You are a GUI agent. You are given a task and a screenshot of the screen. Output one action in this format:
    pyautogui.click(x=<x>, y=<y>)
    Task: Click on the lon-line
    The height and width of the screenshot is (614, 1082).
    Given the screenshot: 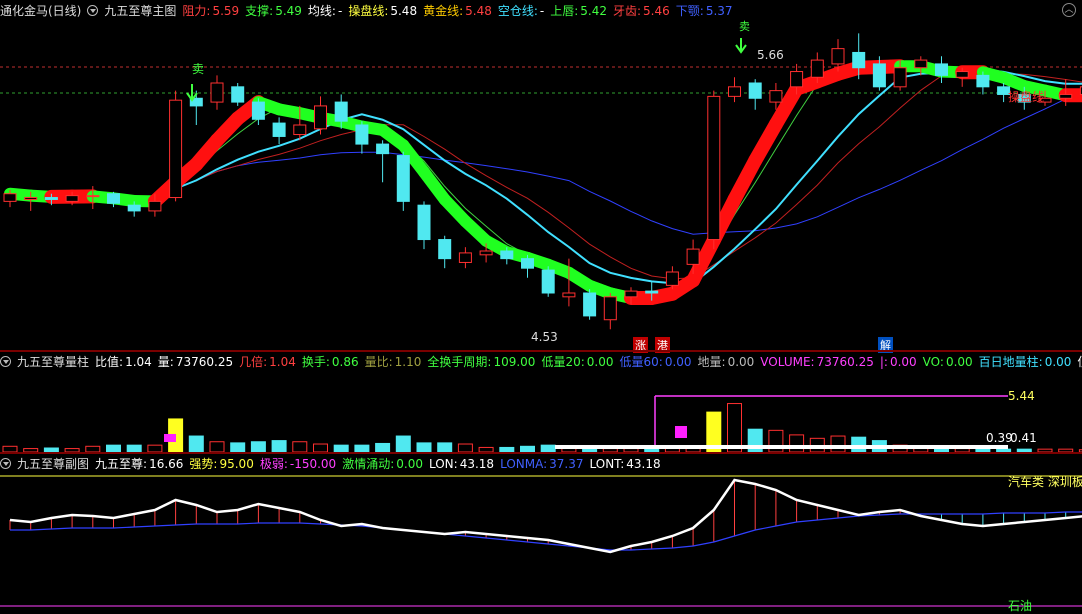 What is the action you would take?
    pyautogui.click(x=546, y=516)
    